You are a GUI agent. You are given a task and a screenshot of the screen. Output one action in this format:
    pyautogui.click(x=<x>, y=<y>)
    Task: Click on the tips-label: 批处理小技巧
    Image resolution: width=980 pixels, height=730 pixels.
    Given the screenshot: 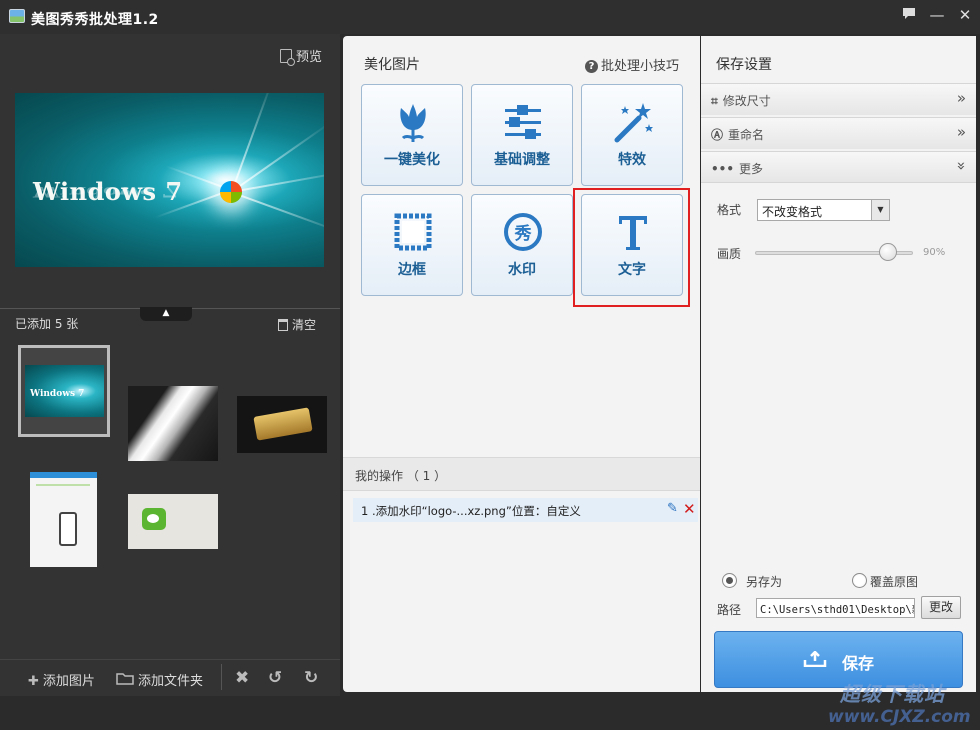 What is the action you would take?
    pyautogui.click(x=640, y=66)
    